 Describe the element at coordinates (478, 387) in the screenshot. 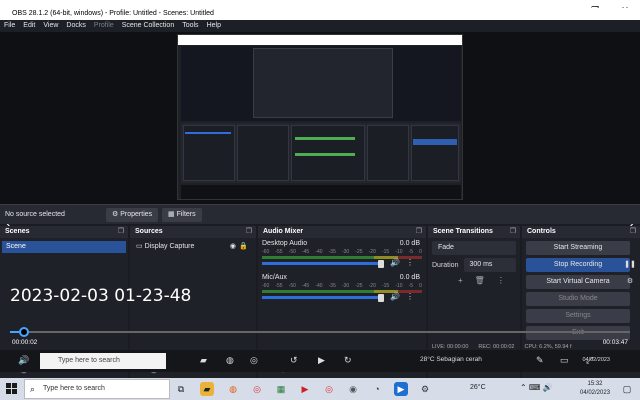

I see `taskbar-weather: 26°C` at that location.